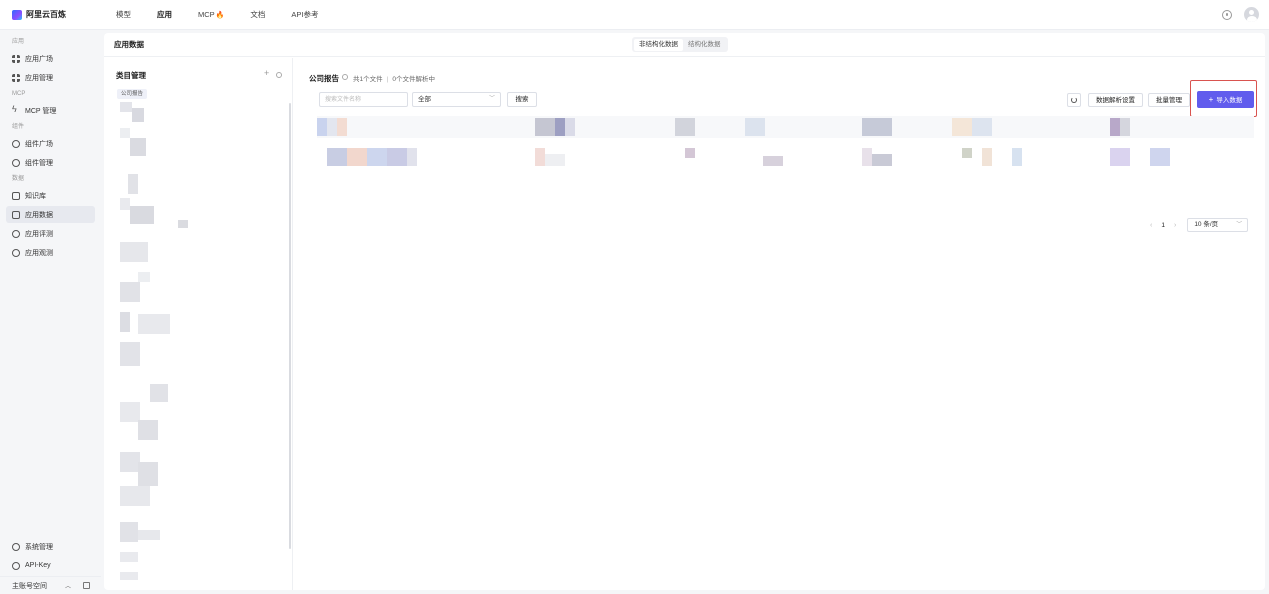  What do you see at coordinates (345, 77) in the screenshot?
I see `info-icon` at bounding box center [345, 77].